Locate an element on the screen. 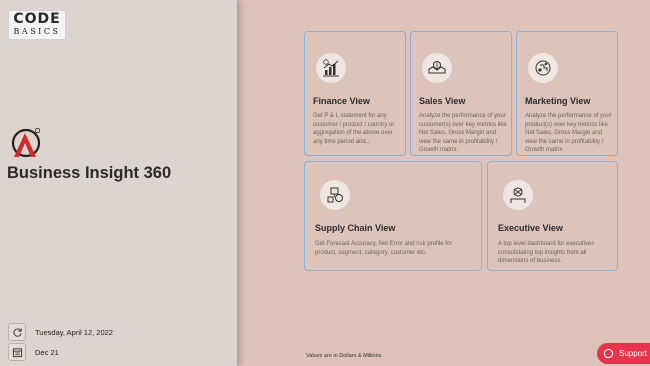  support-chat-icon is located at coordinates (608, 353).